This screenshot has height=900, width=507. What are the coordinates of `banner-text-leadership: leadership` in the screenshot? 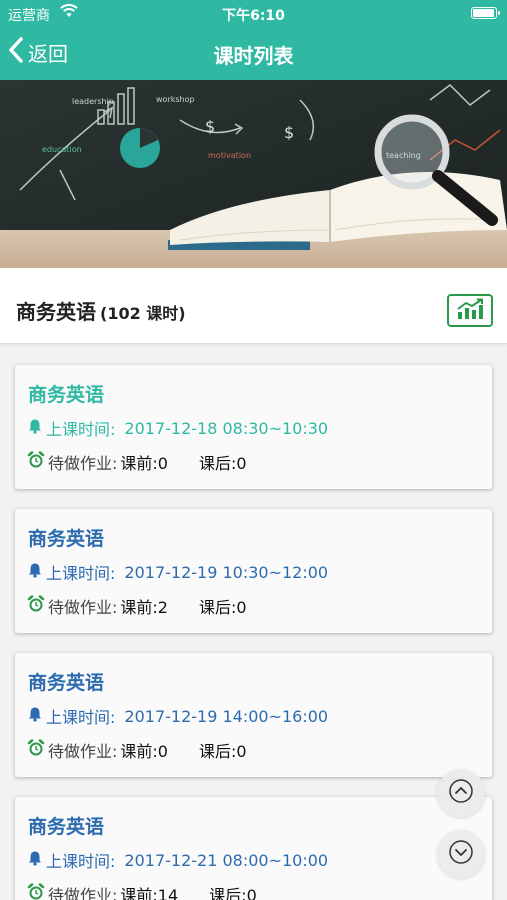 It's located at (93, 101).